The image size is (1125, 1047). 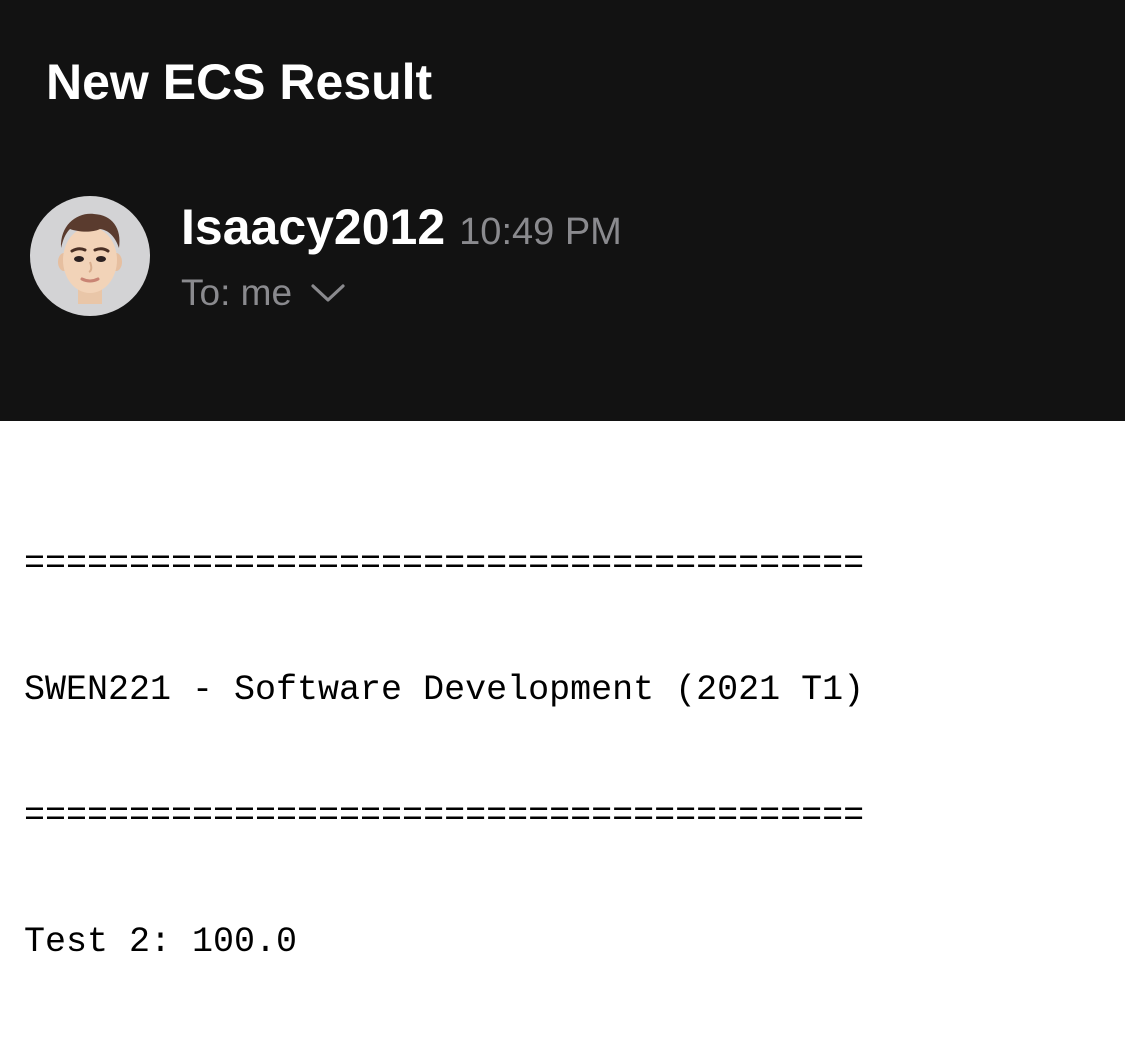 I want to click on recipient-details-toggle: To: me, so click(x=263, y=293).